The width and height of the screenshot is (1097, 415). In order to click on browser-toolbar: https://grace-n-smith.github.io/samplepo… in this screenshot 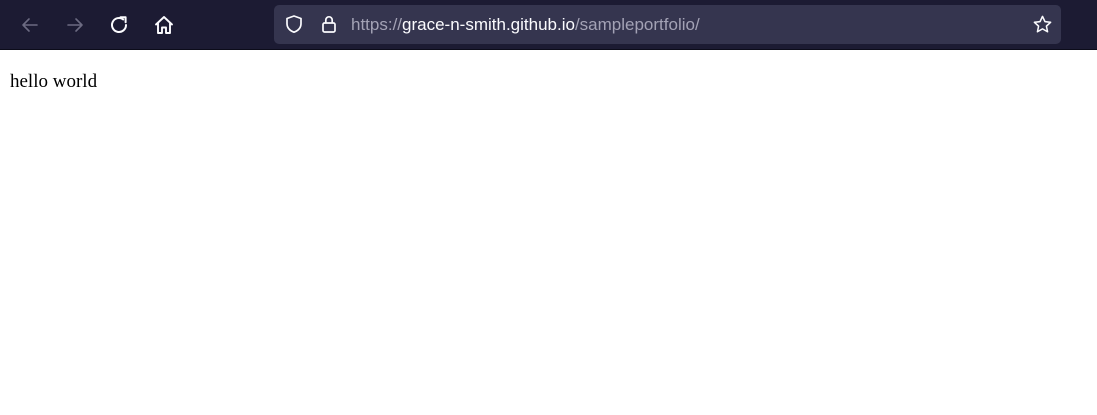, I will do `click(548, 25)`.